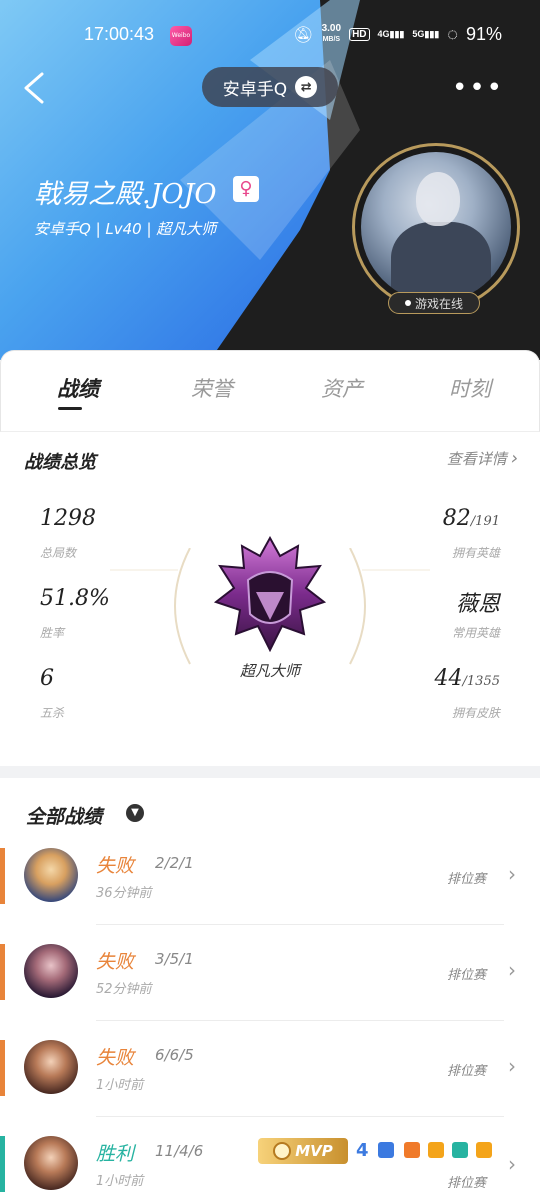  What do you see at coordinates (75, 598) in the screenshot?
I see `win-rate-value: 51.8%` at bounding box center [75, 598].